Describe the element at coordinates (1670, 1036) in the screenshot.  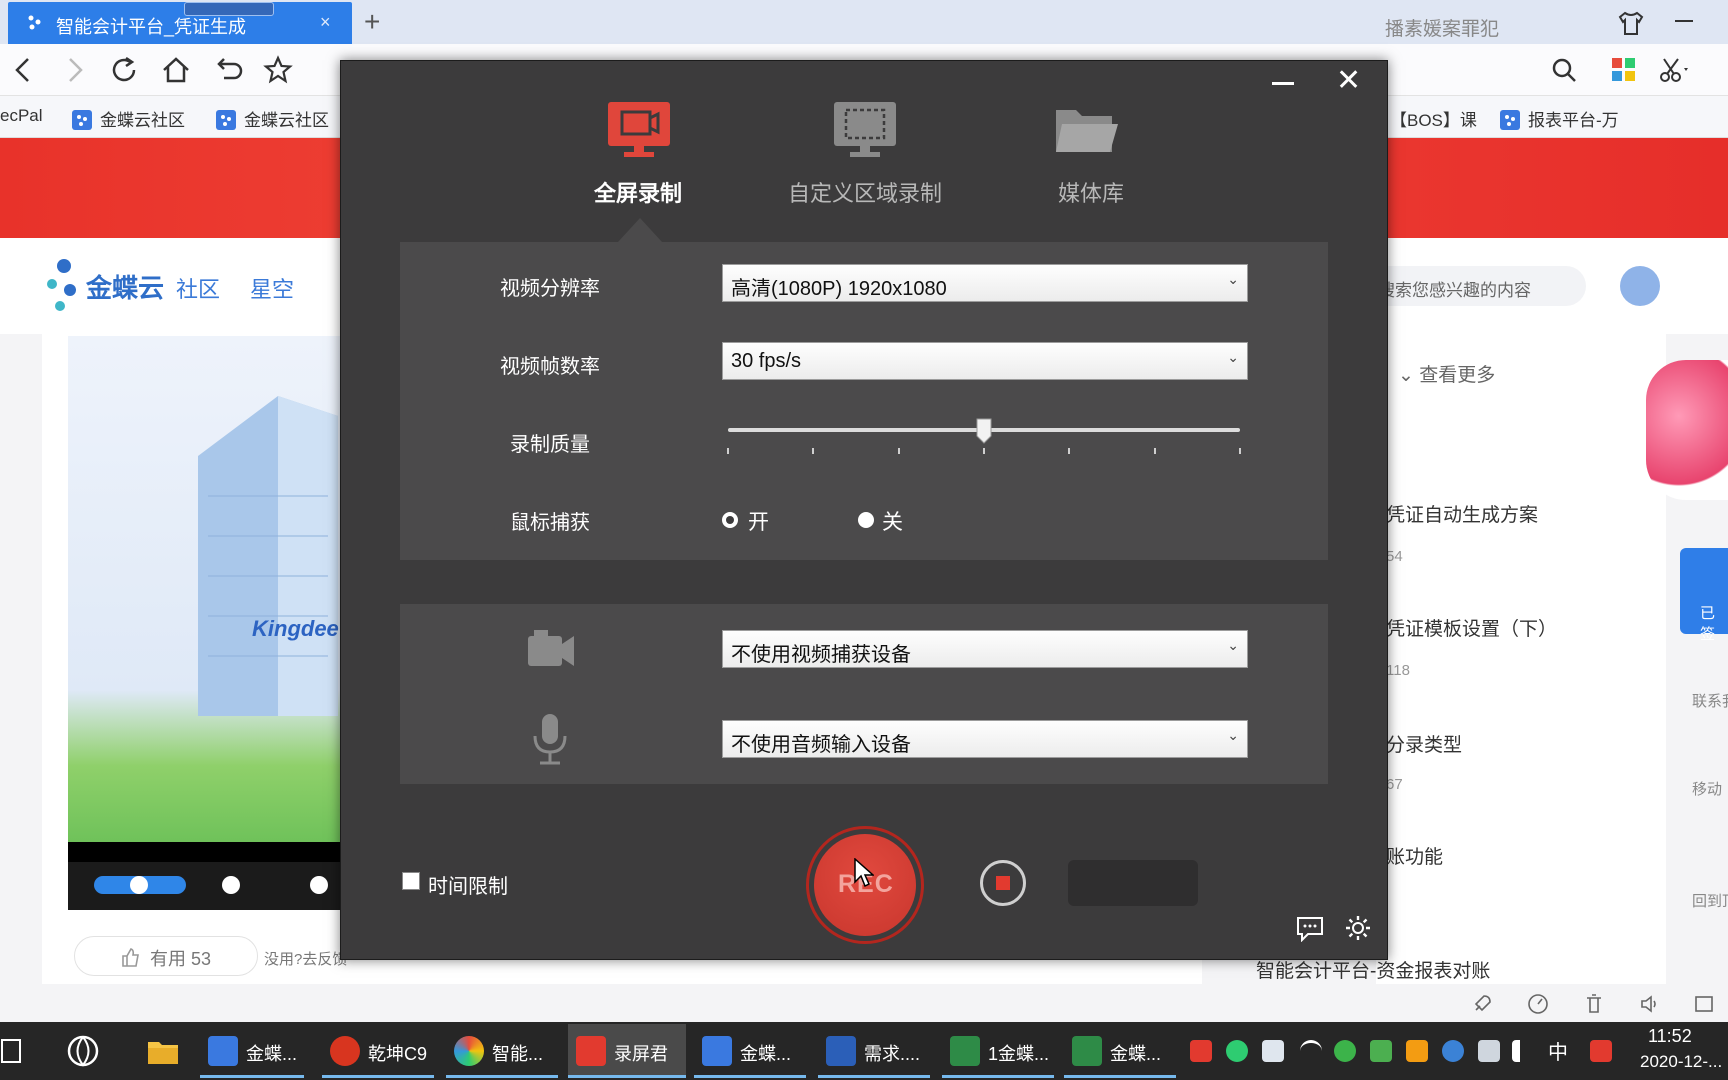
I see `clock-time: 11:52` at that location.